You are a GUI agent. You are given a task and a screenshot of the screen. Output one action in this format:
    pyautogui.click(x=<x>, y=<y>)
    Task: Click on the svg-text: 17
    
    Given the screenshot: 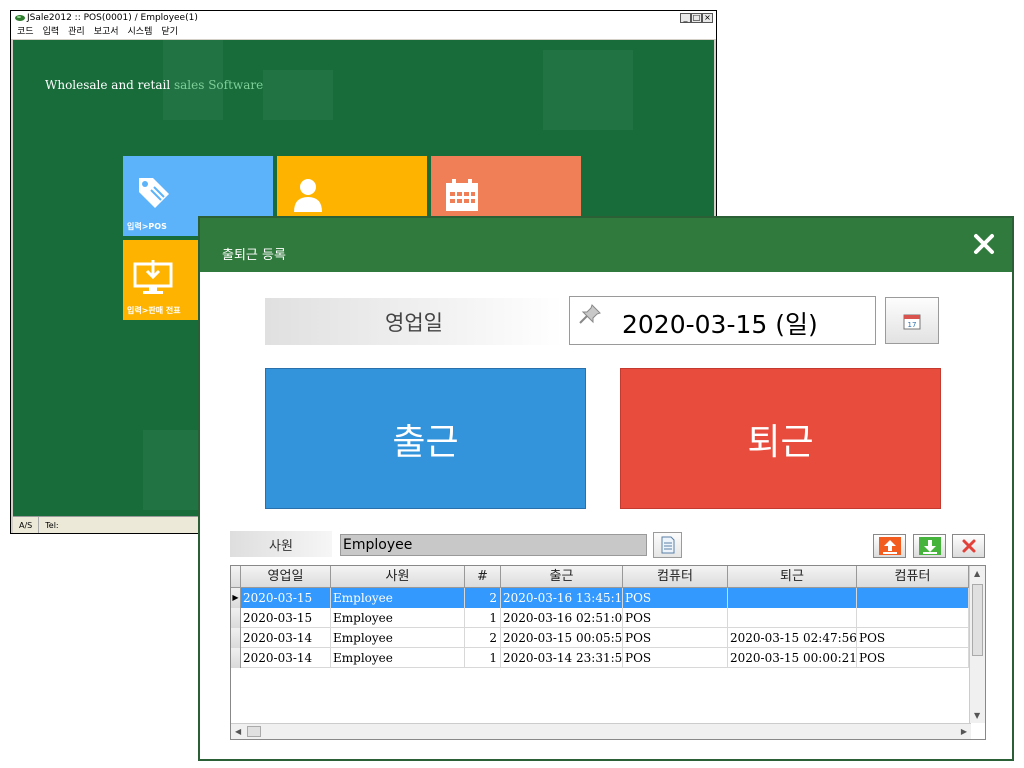 What is the action you would take?
    pyautogui.click(x=912, y=325)
    